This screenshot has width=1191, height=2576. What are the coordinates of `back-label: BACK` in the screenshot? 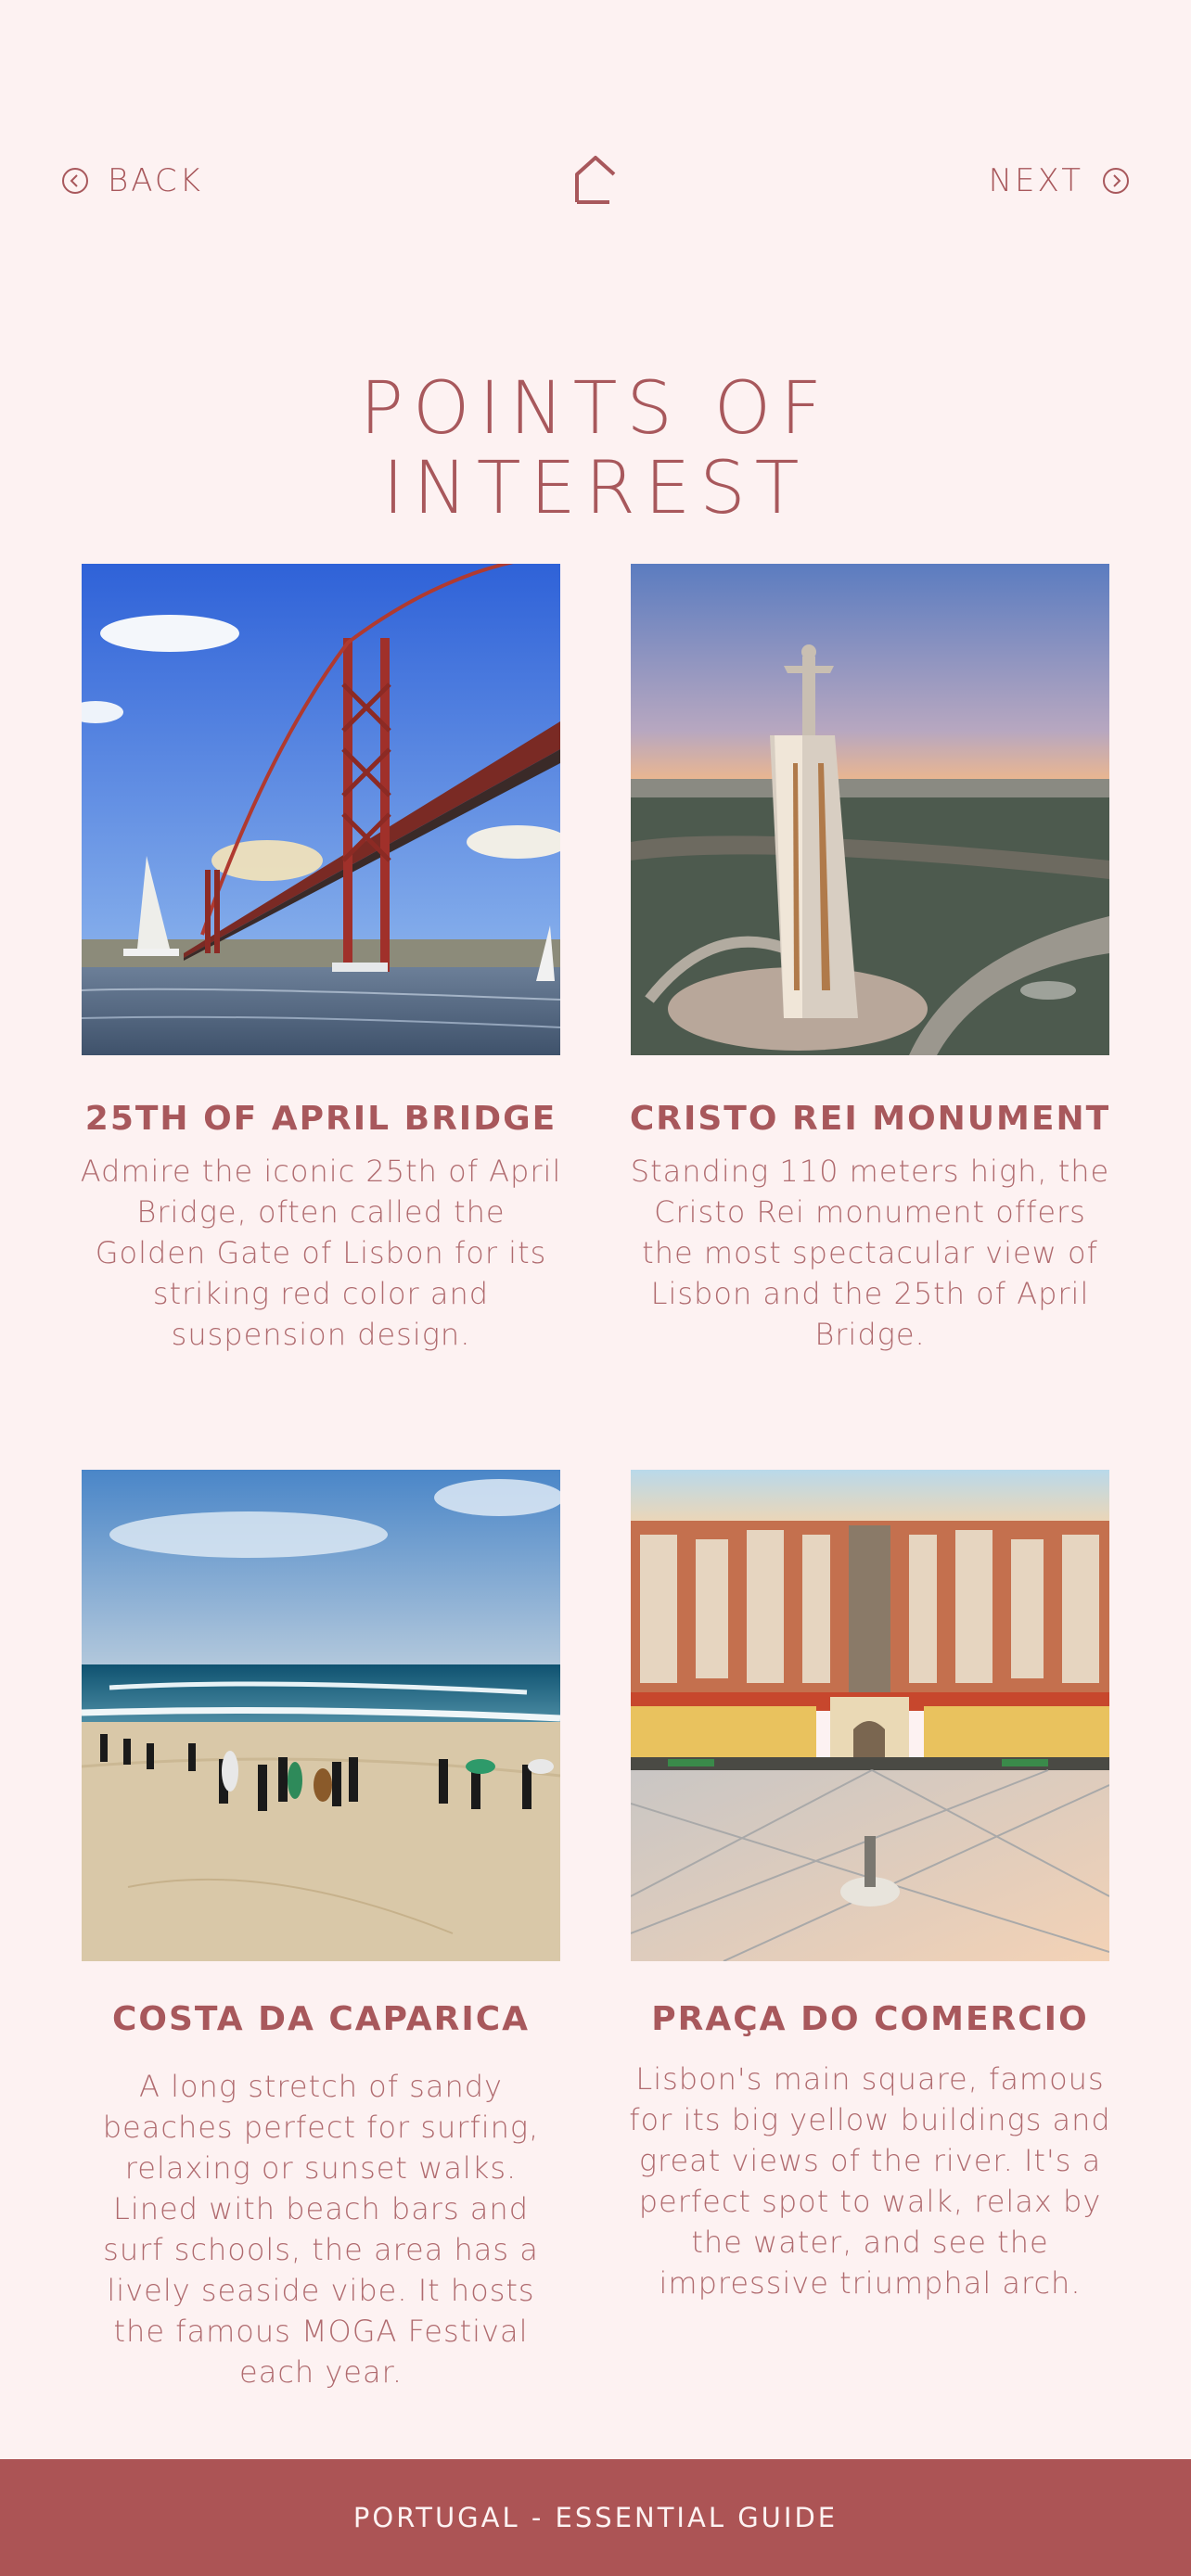 It's located at (155, 181).